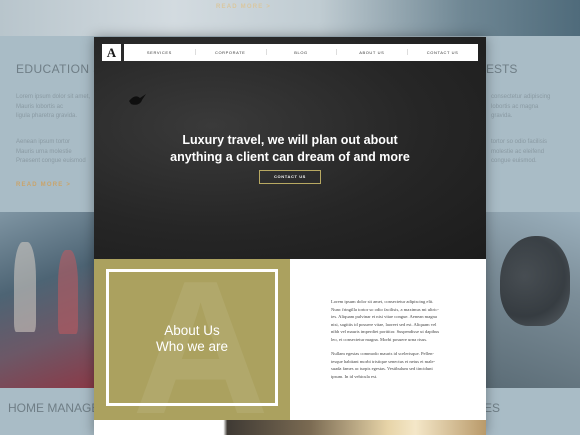  I want to click on background-read-more-left: READ MORE >, so click(44, 185).